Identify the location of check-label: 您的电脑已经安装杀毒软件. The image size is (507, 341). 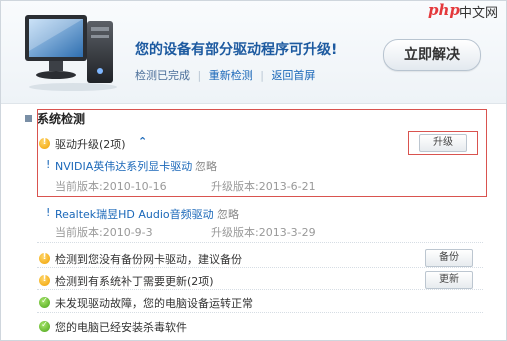
(121, 327).